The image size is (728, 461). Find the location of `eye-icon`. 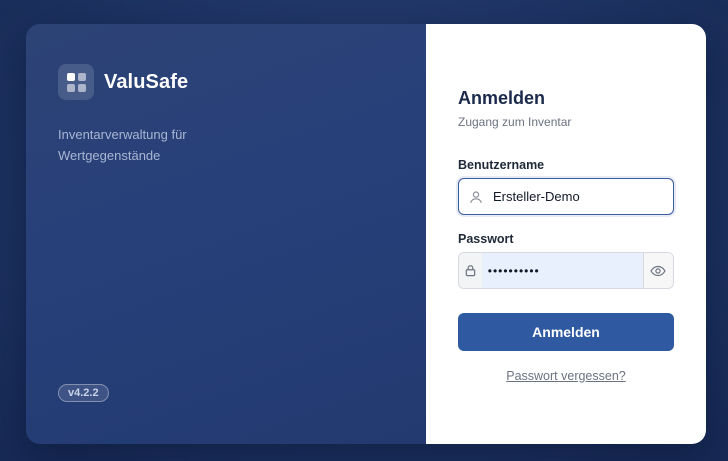

eye-icon is located at coordinates (657, 270).